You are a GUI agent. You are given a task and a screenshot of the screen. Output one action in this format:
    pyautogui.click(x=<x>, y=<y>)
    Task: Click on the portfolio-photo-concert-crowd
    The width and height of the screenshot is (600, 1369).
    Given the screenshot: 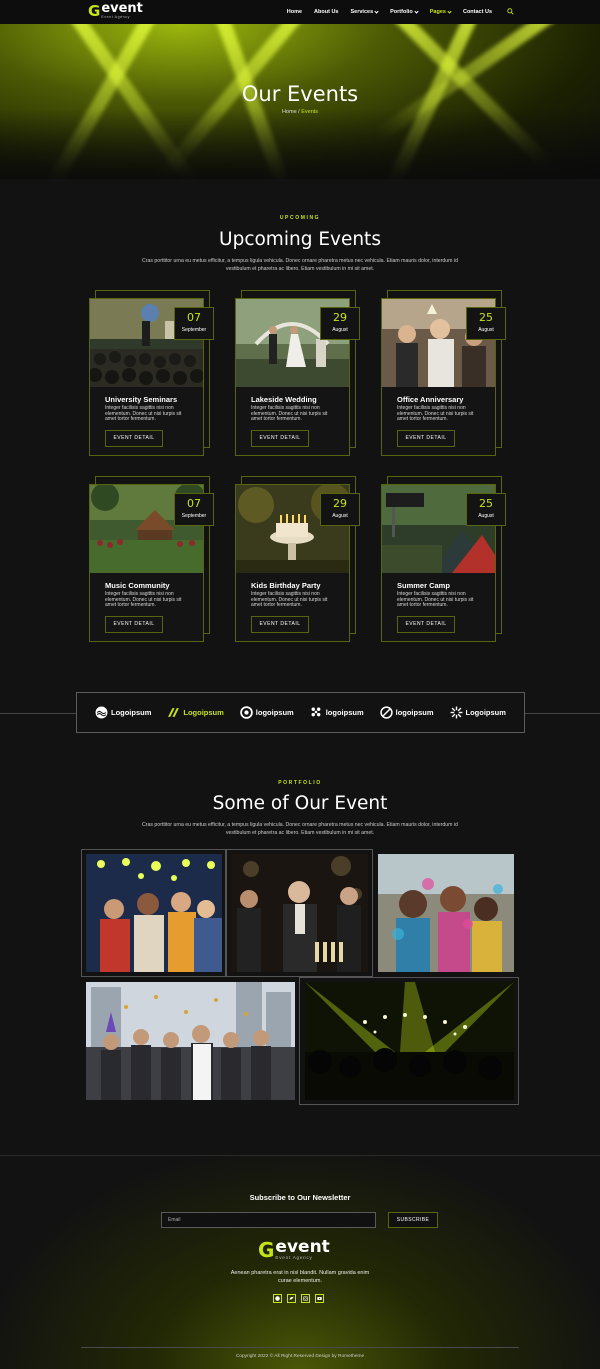 What is the action you would take?
    pyautogui.click(x=409, y=1041)
    